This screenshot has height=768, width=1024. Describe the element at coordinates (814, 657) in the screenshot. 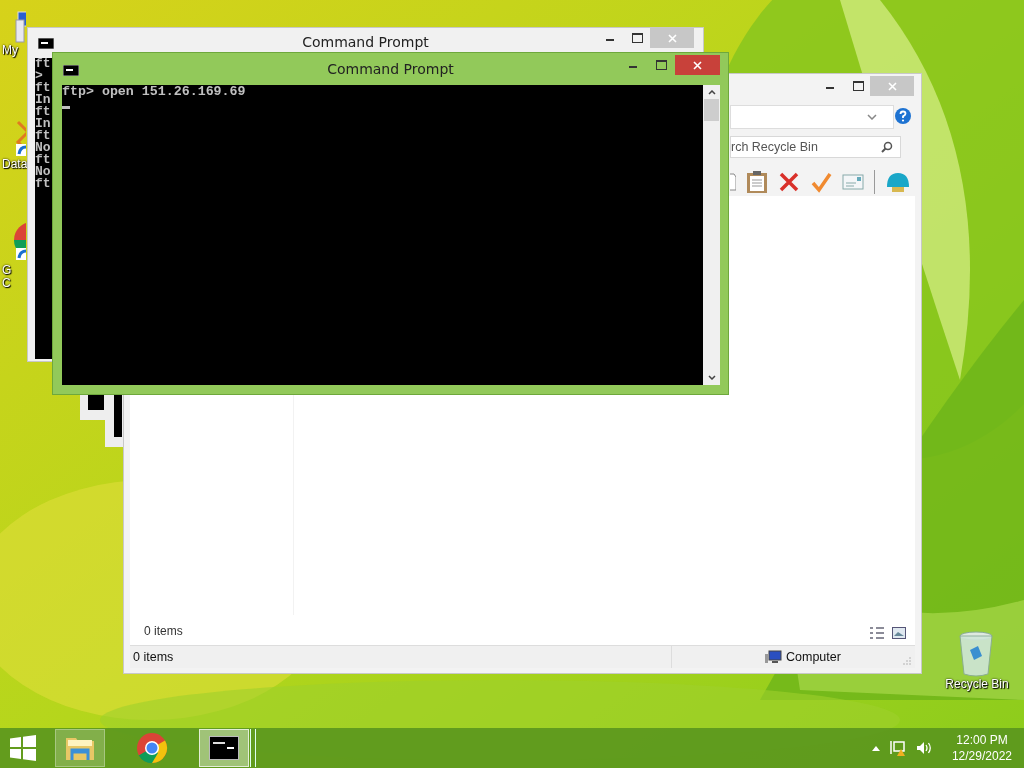

I see `status-text: Computer` at that location.